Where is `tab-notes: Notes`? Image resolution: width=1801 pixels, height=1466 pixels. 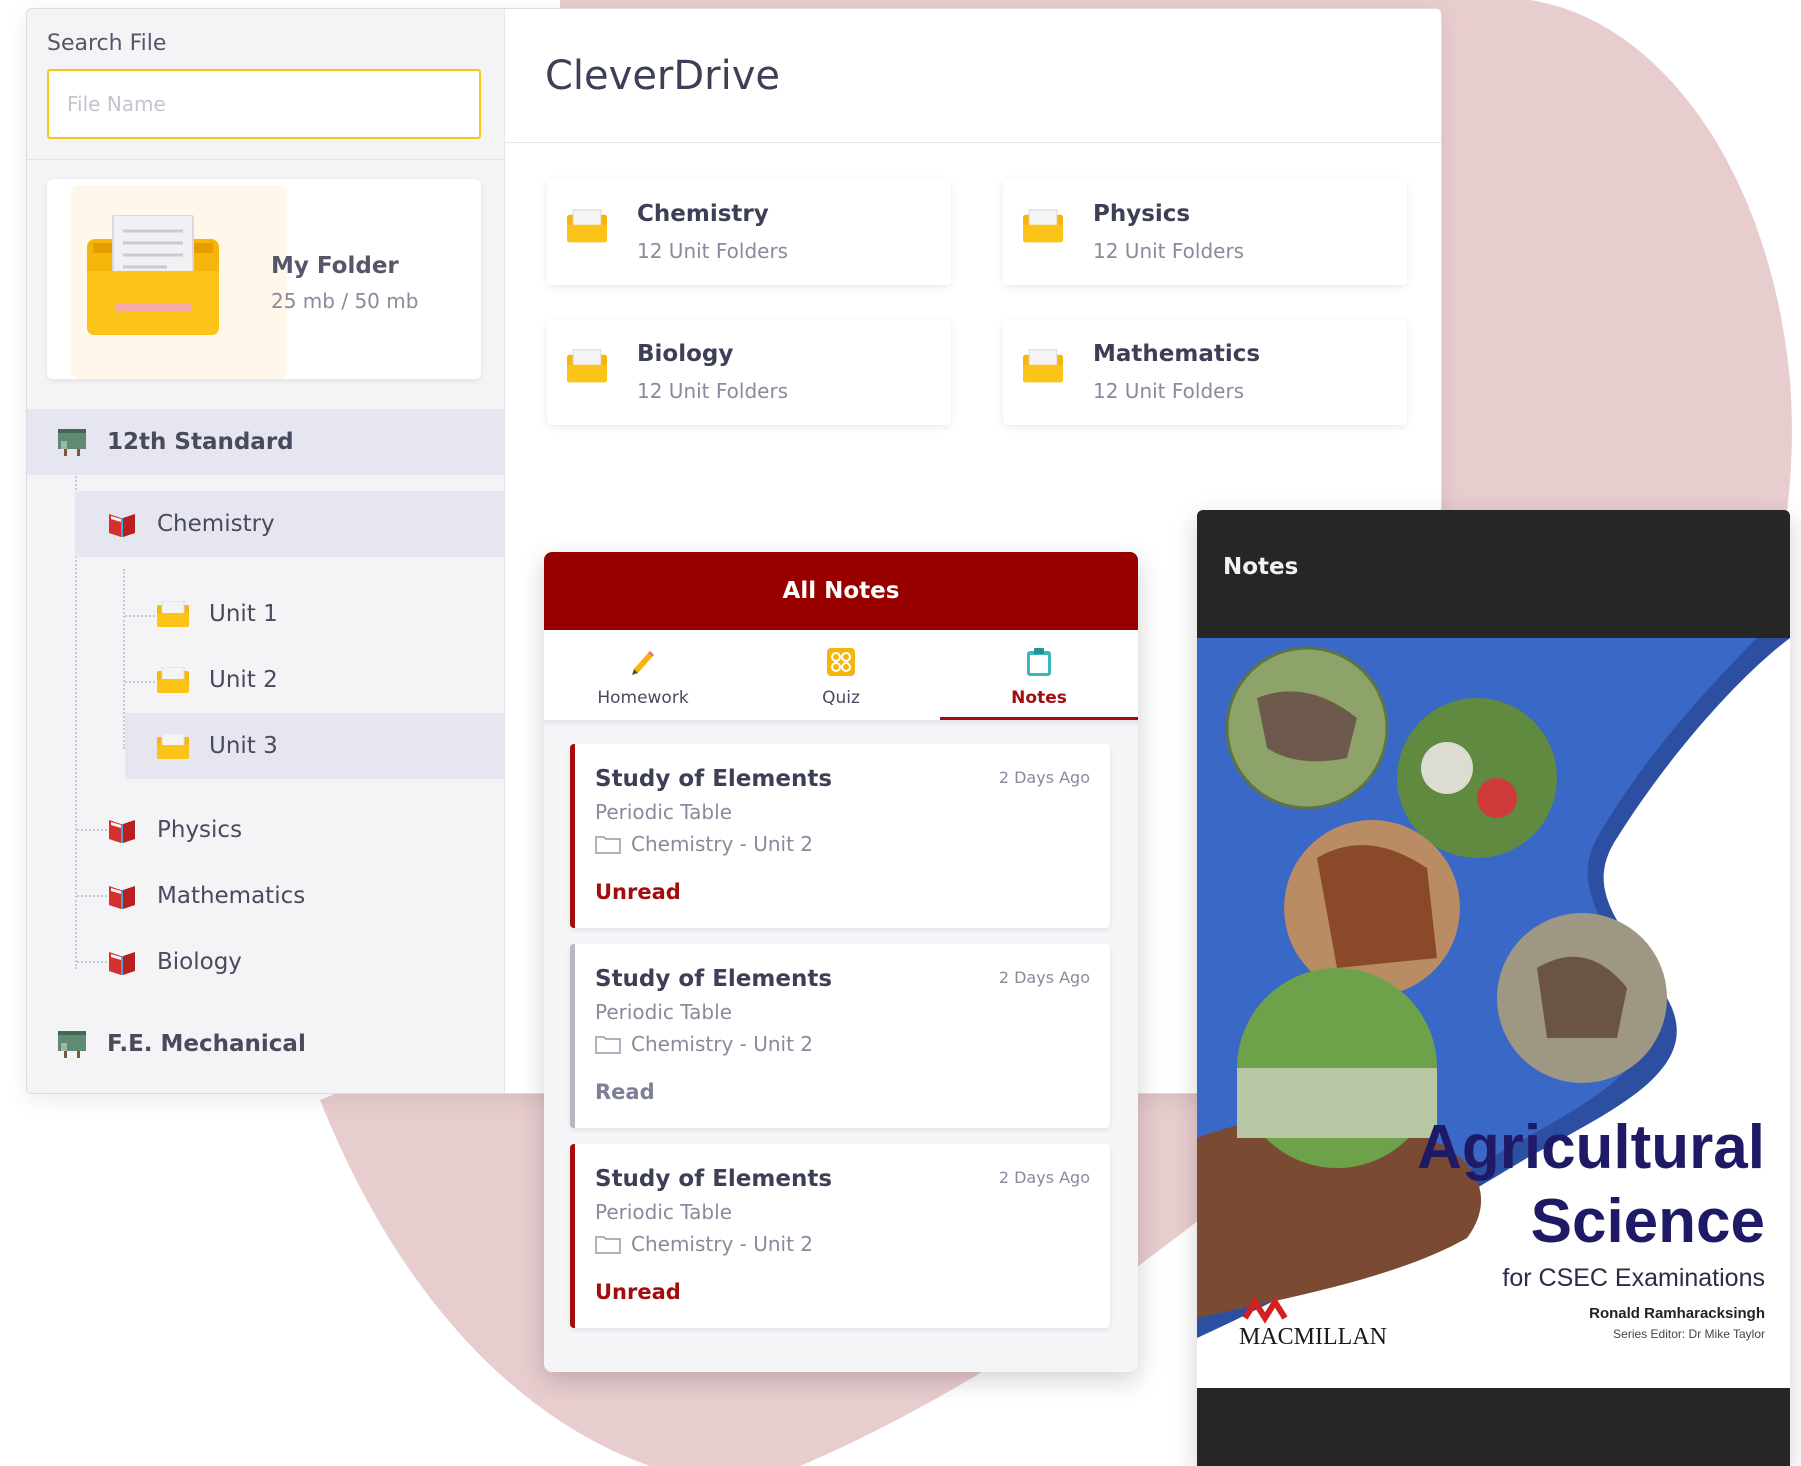 tab-notes: Notes is located at coordinates (1039, 675).